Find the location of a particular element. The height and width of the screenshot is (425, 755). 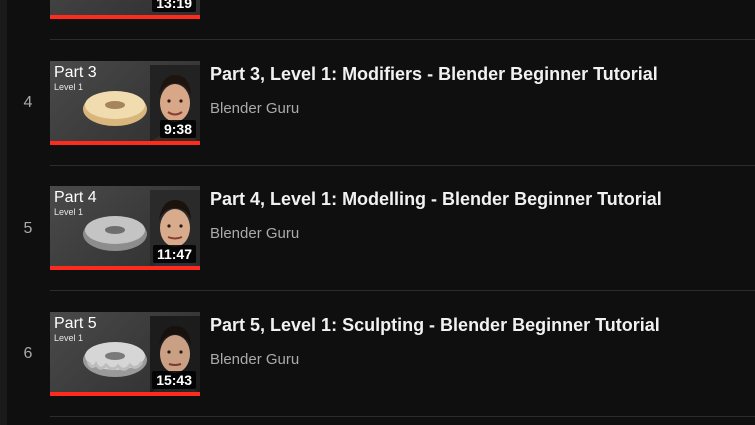

video-thumbnail: Part 3 Level 1 9:38 is located at coordinates (125, 103).